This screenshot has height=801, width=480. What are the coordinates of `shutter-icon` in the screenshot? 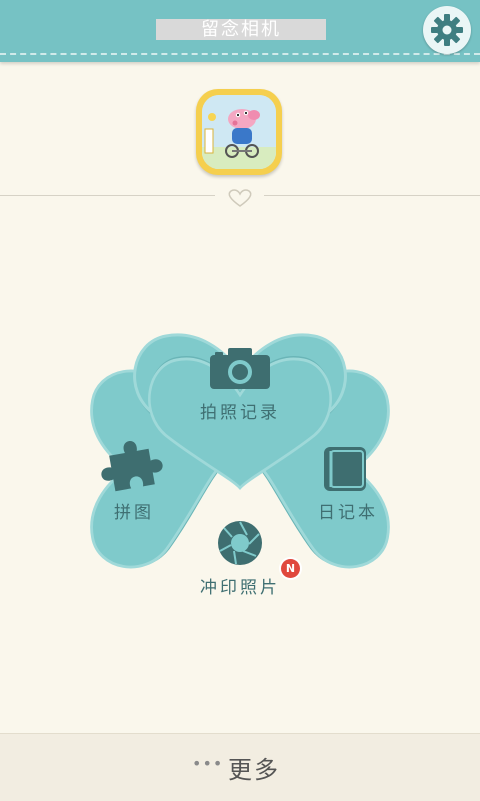 It's located at (240, 543).